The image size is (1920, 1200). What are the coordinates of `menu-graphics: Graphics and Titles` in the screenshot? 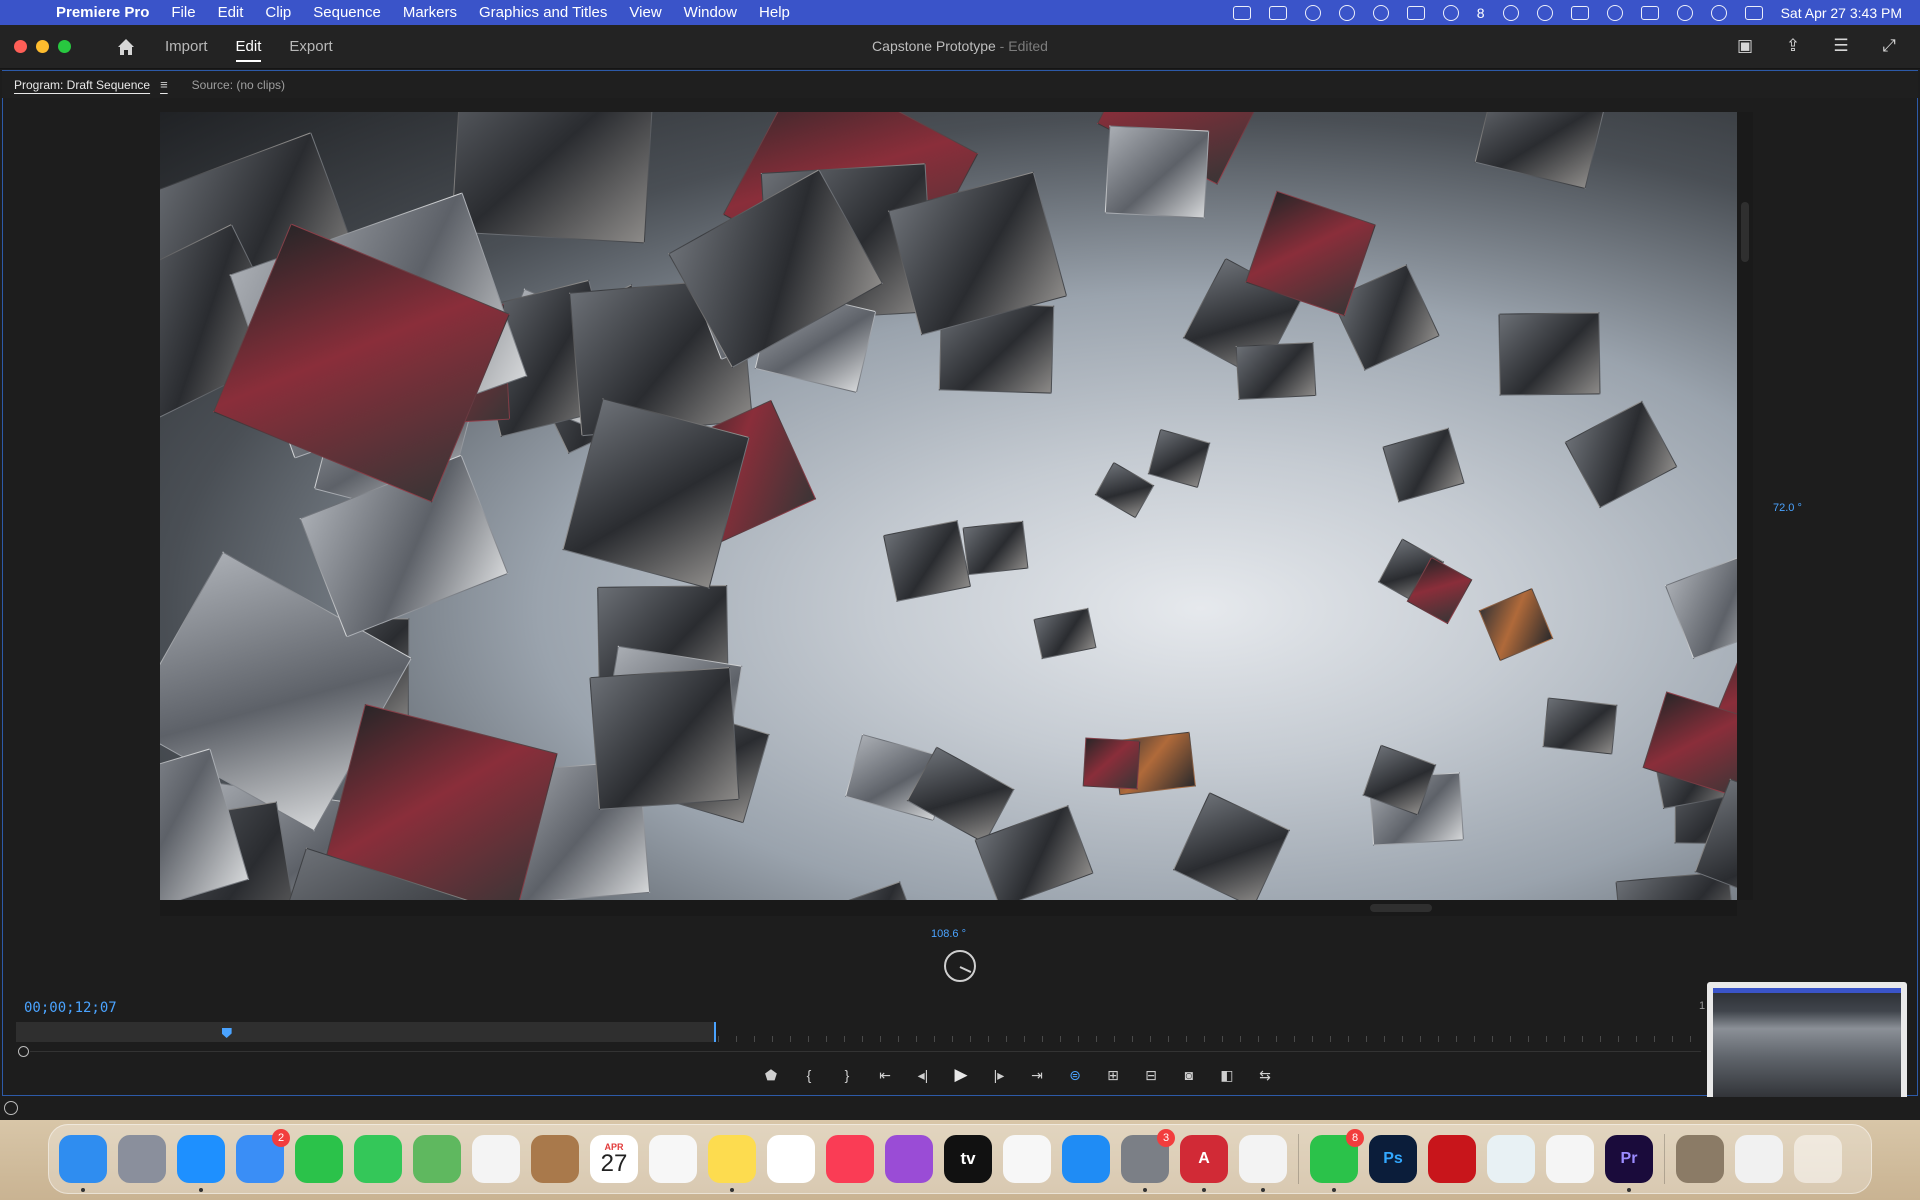 It's located at (543, 12).